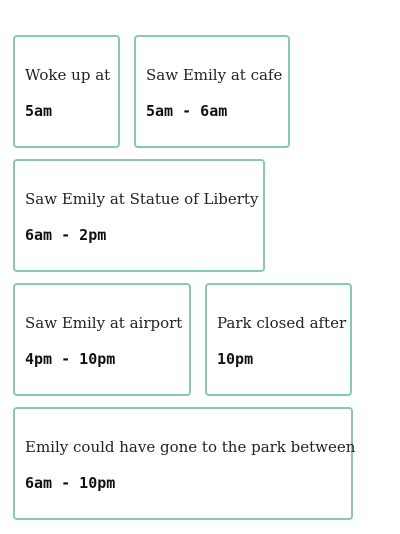 This screenshot has width=400, height=534. Describe the element at coordinates (278, 339) in the screenshot. I see `timeline-card-park-closed: Park closed after 10pm` at that location.